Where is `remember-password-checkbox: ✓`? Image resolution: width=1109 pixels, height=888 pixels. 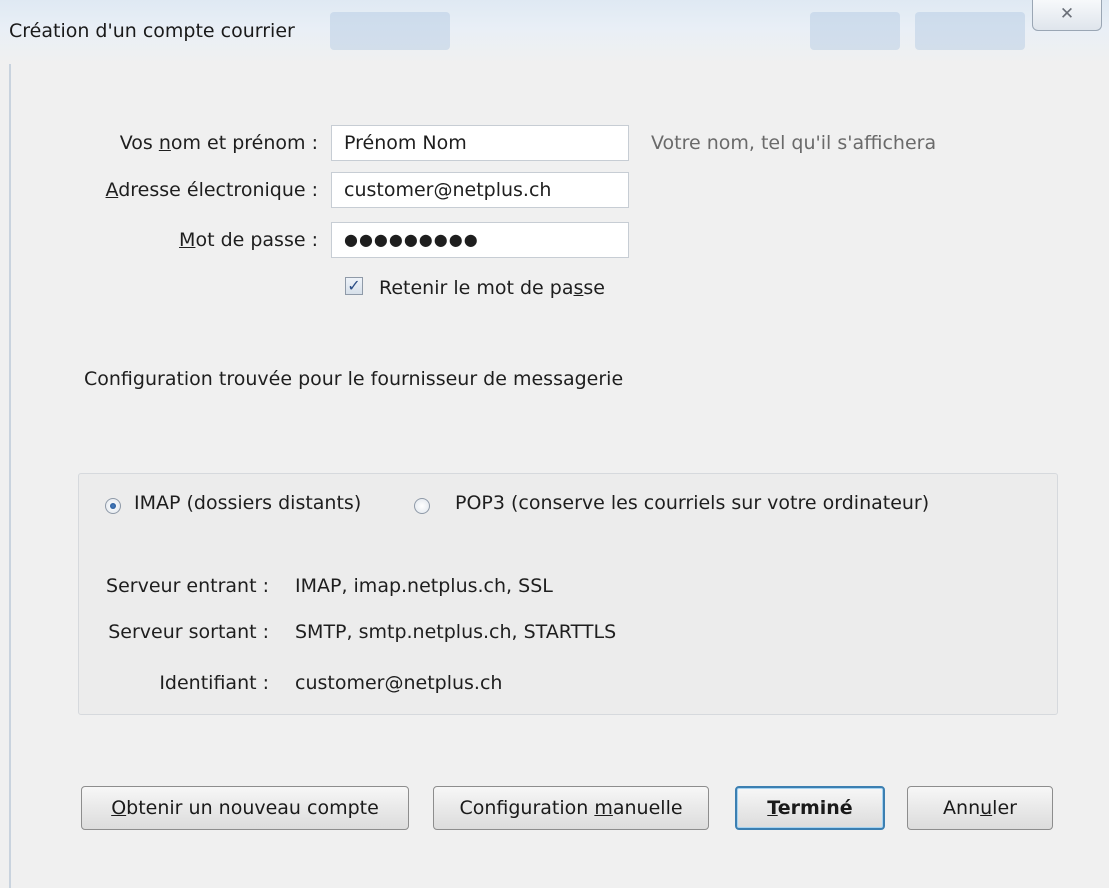 remember-password-checkbox: ✓ is located at coordinates (354, 286).